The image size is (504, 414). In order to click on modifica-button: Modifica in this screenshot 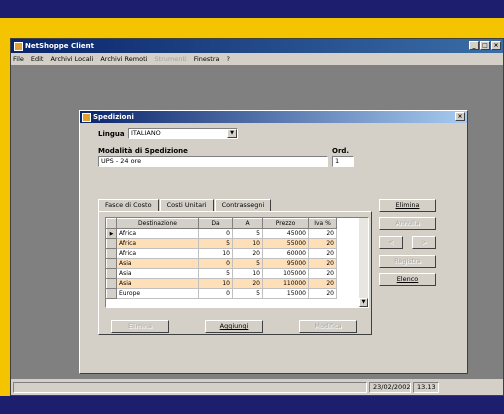, I will do `click(328, 326)`.